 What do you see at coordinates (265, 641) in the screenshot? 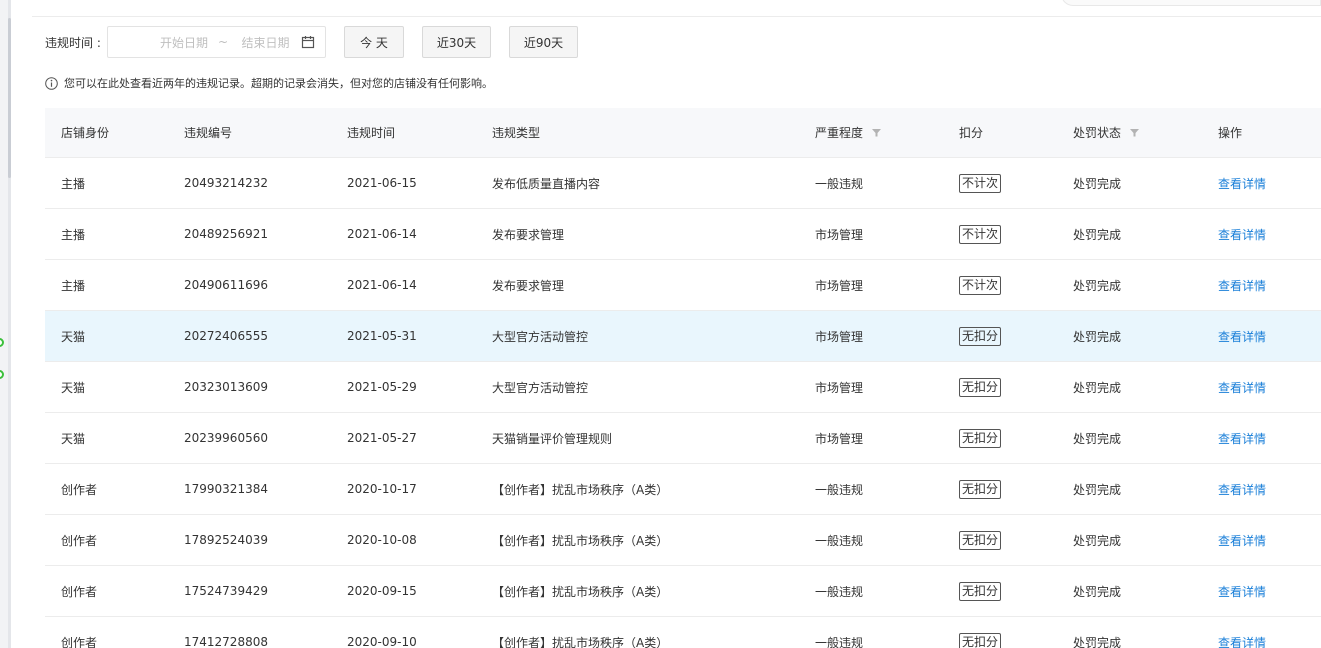
I see `cell-id: 17412728808` at bounding box center [265, 641].